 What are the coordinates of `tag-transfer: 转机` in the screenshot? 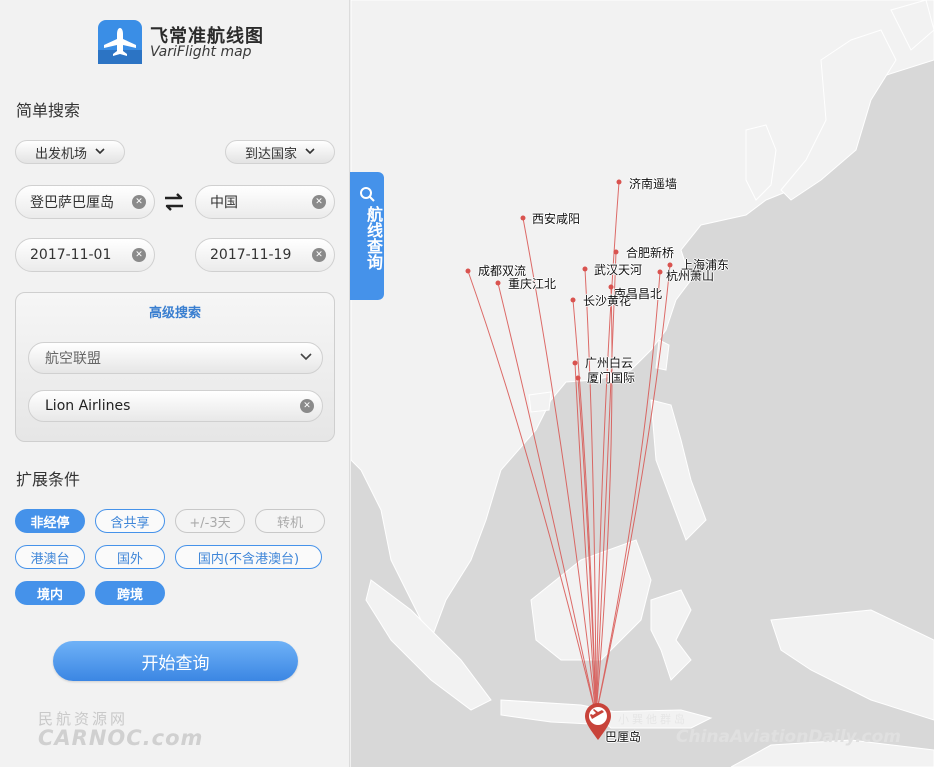 It's located at (290, 521).